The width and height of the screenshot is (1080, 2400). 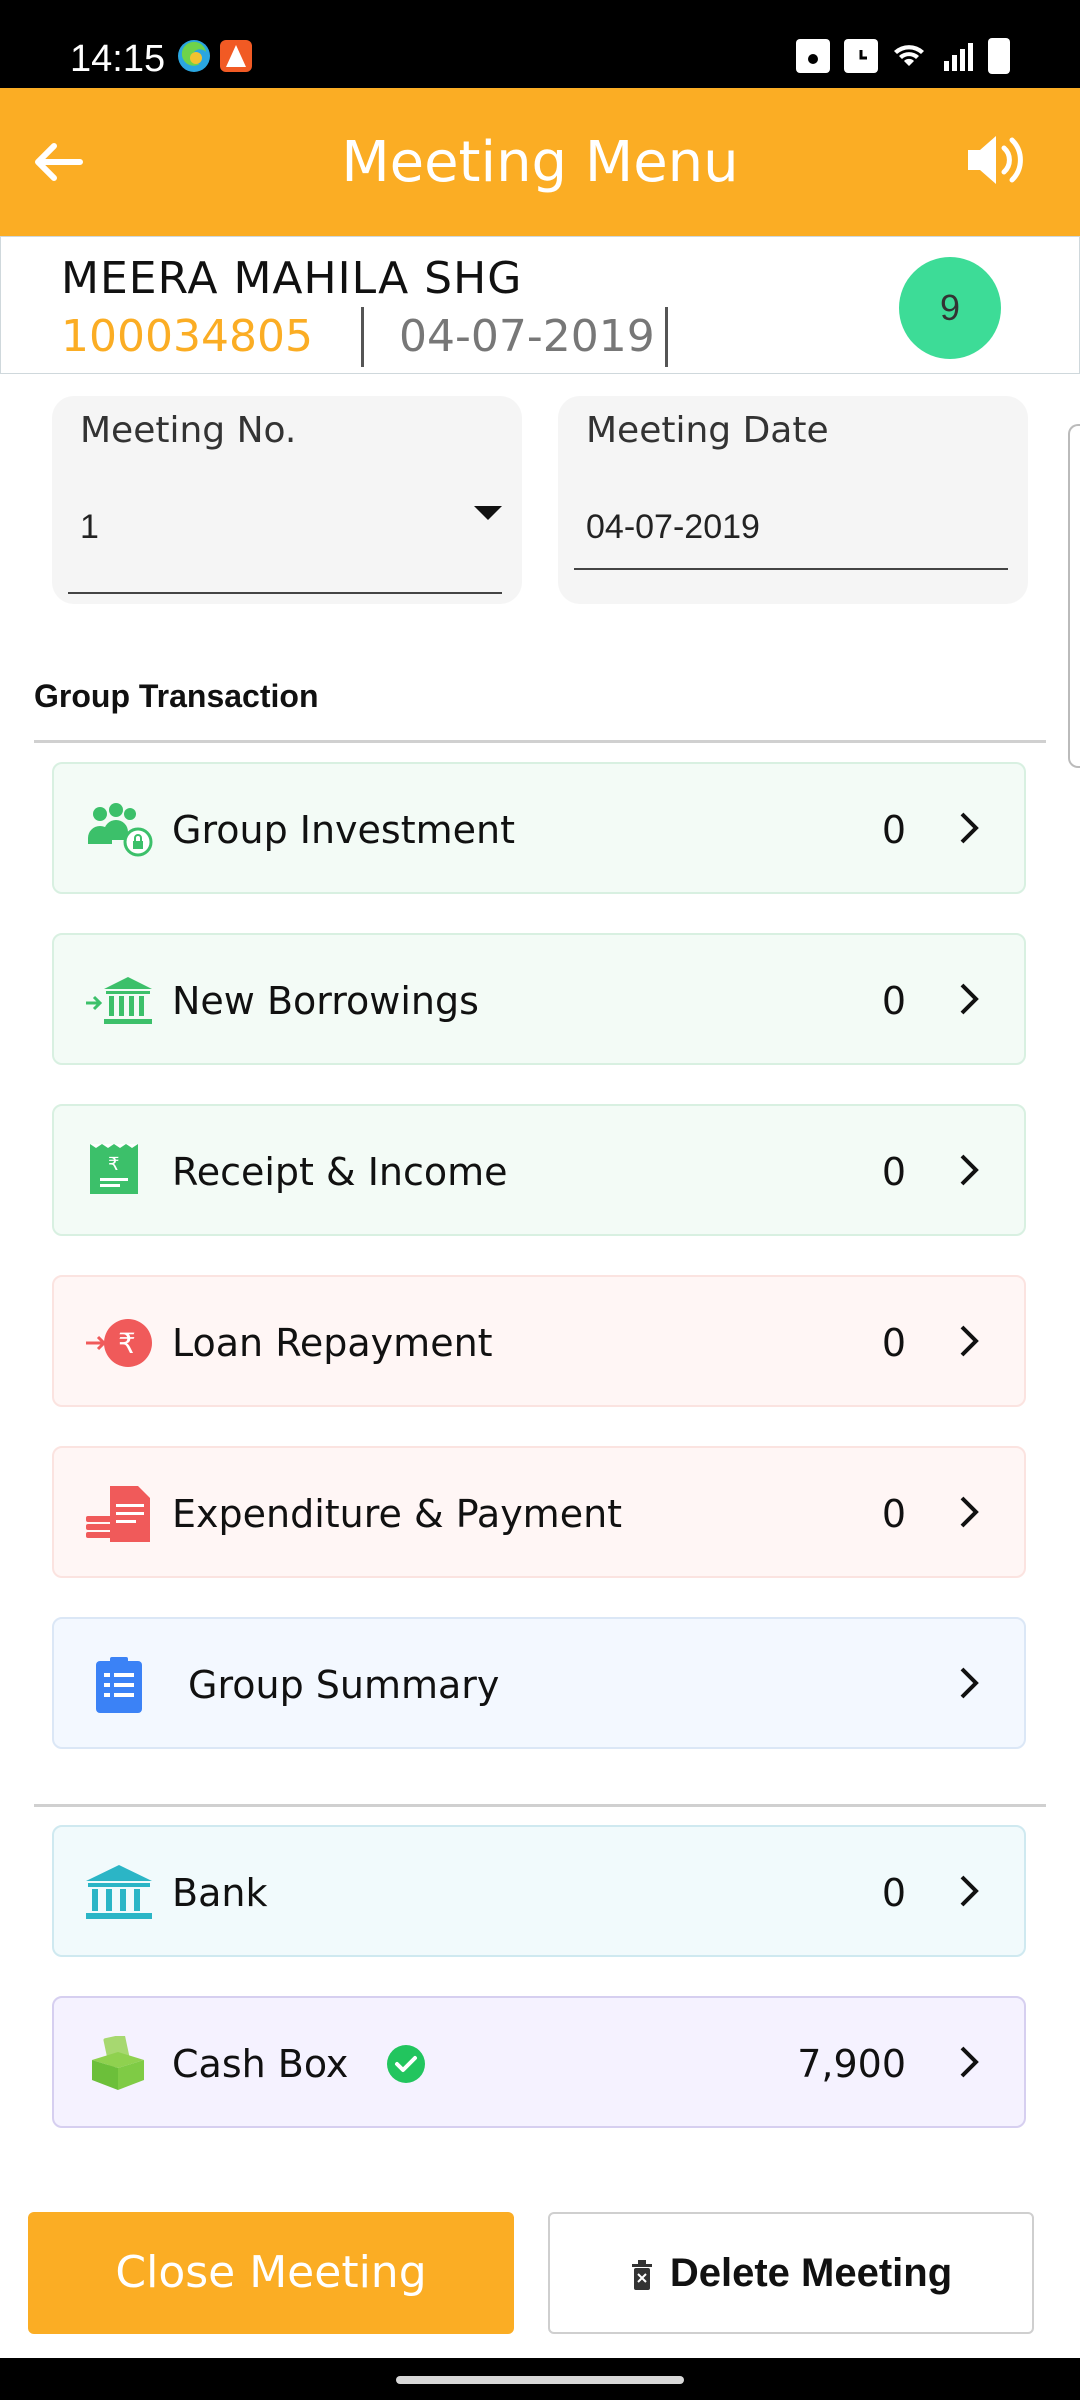 What do you see at coordinates (539, 1341) in the screenshot?
I see `menu-item-loan-repayment: ₹ Loan Repayment 0` at bounding box center [539, 1341].